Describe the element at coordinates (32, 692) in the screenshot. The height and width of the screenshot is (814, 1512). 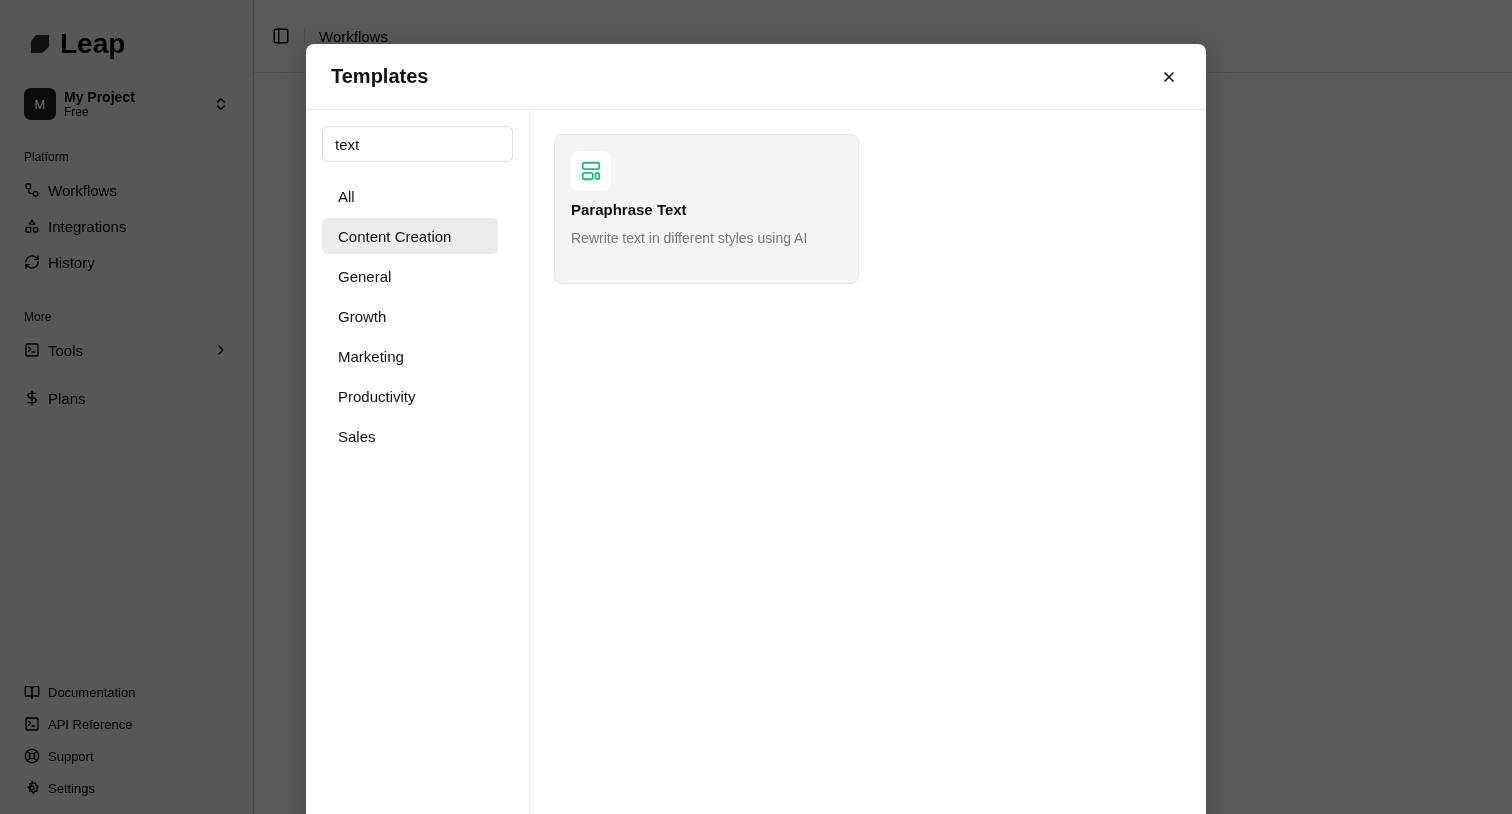
I see `book-icon` at that location.